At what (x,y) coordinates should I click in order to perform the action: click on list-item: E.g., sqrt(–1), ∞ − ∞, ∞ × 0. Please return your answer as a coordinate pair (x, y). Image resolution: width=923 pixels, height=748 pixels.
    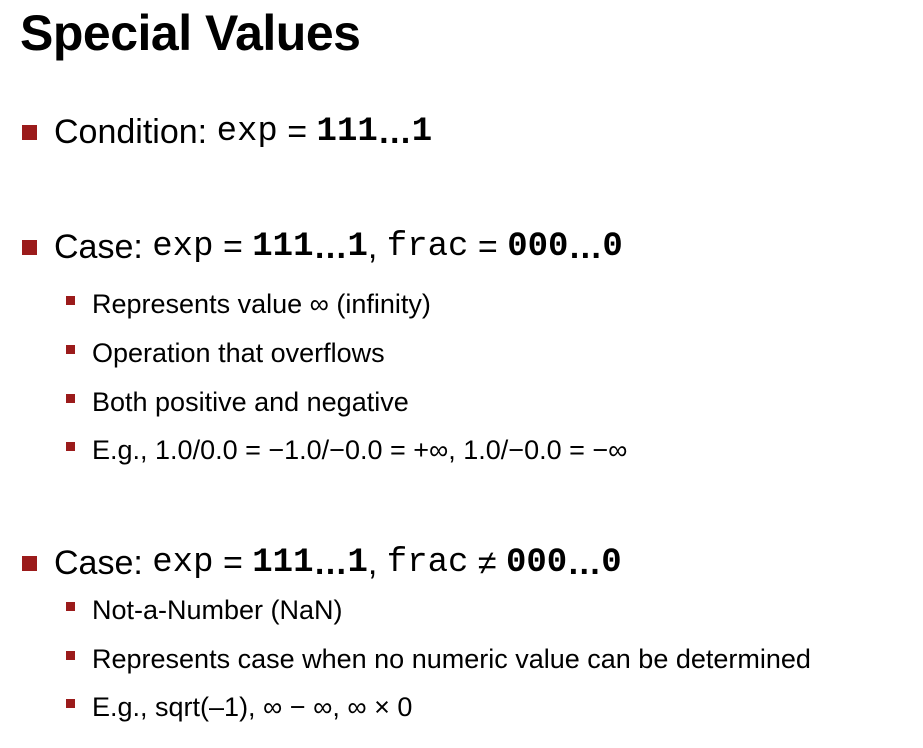
    Looking at the image, I should click on (239, 707).